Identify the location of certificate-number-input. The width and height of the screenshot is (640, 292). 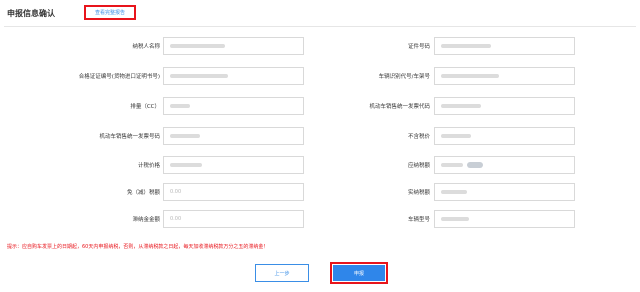
(233, 76).